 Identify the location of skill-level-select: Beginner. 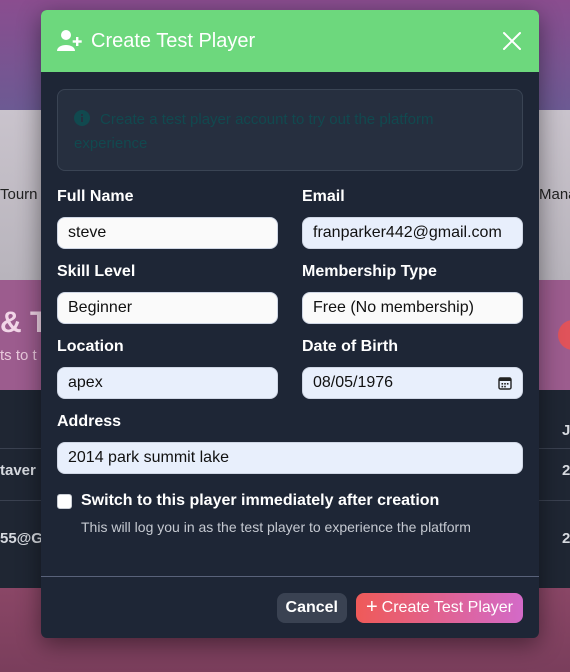
(167, 308).